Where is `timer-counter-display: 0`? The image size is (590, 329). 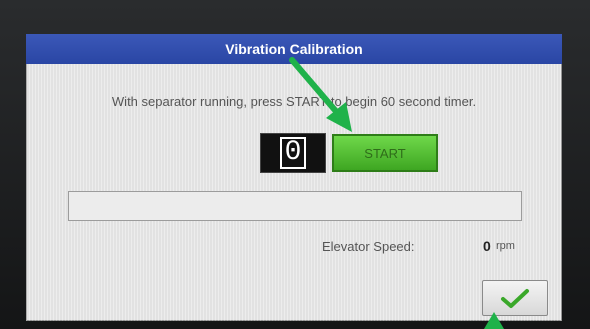
timer-counter-display: 0 is located at coordinates (293, 153).